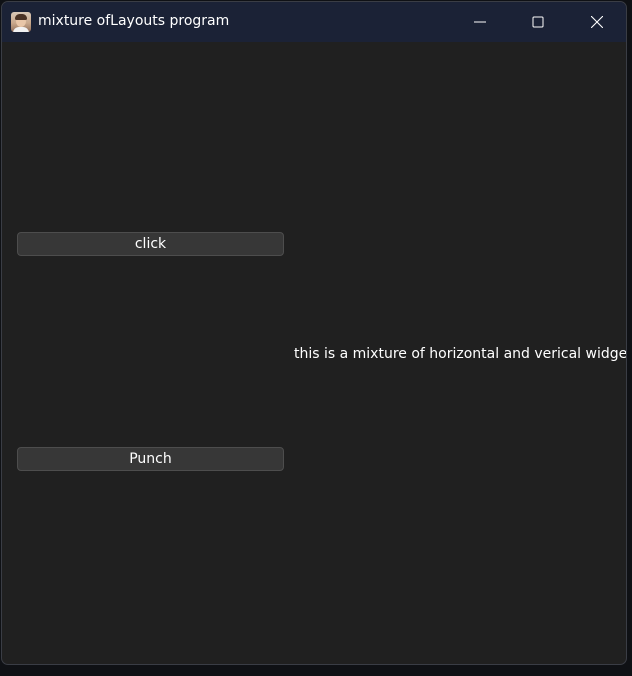 This screenshot has width=632, height=676. I want to click on title-bar: mixture ofLayouts program, so click(314, 22).